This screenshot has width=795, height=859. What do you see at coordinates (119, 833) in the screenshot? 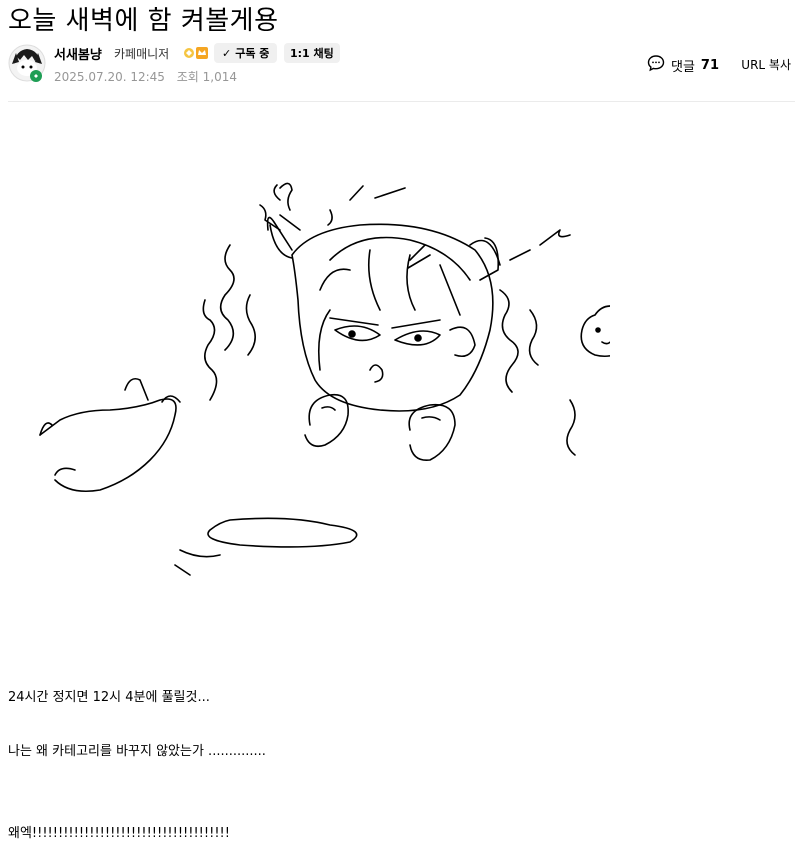
I see `content-line-3: 왜엑!!!!!!!!!!!!!!!!!!!!!!!!!!!!!!!!!!!!!!` at bounding box center [119, 833].